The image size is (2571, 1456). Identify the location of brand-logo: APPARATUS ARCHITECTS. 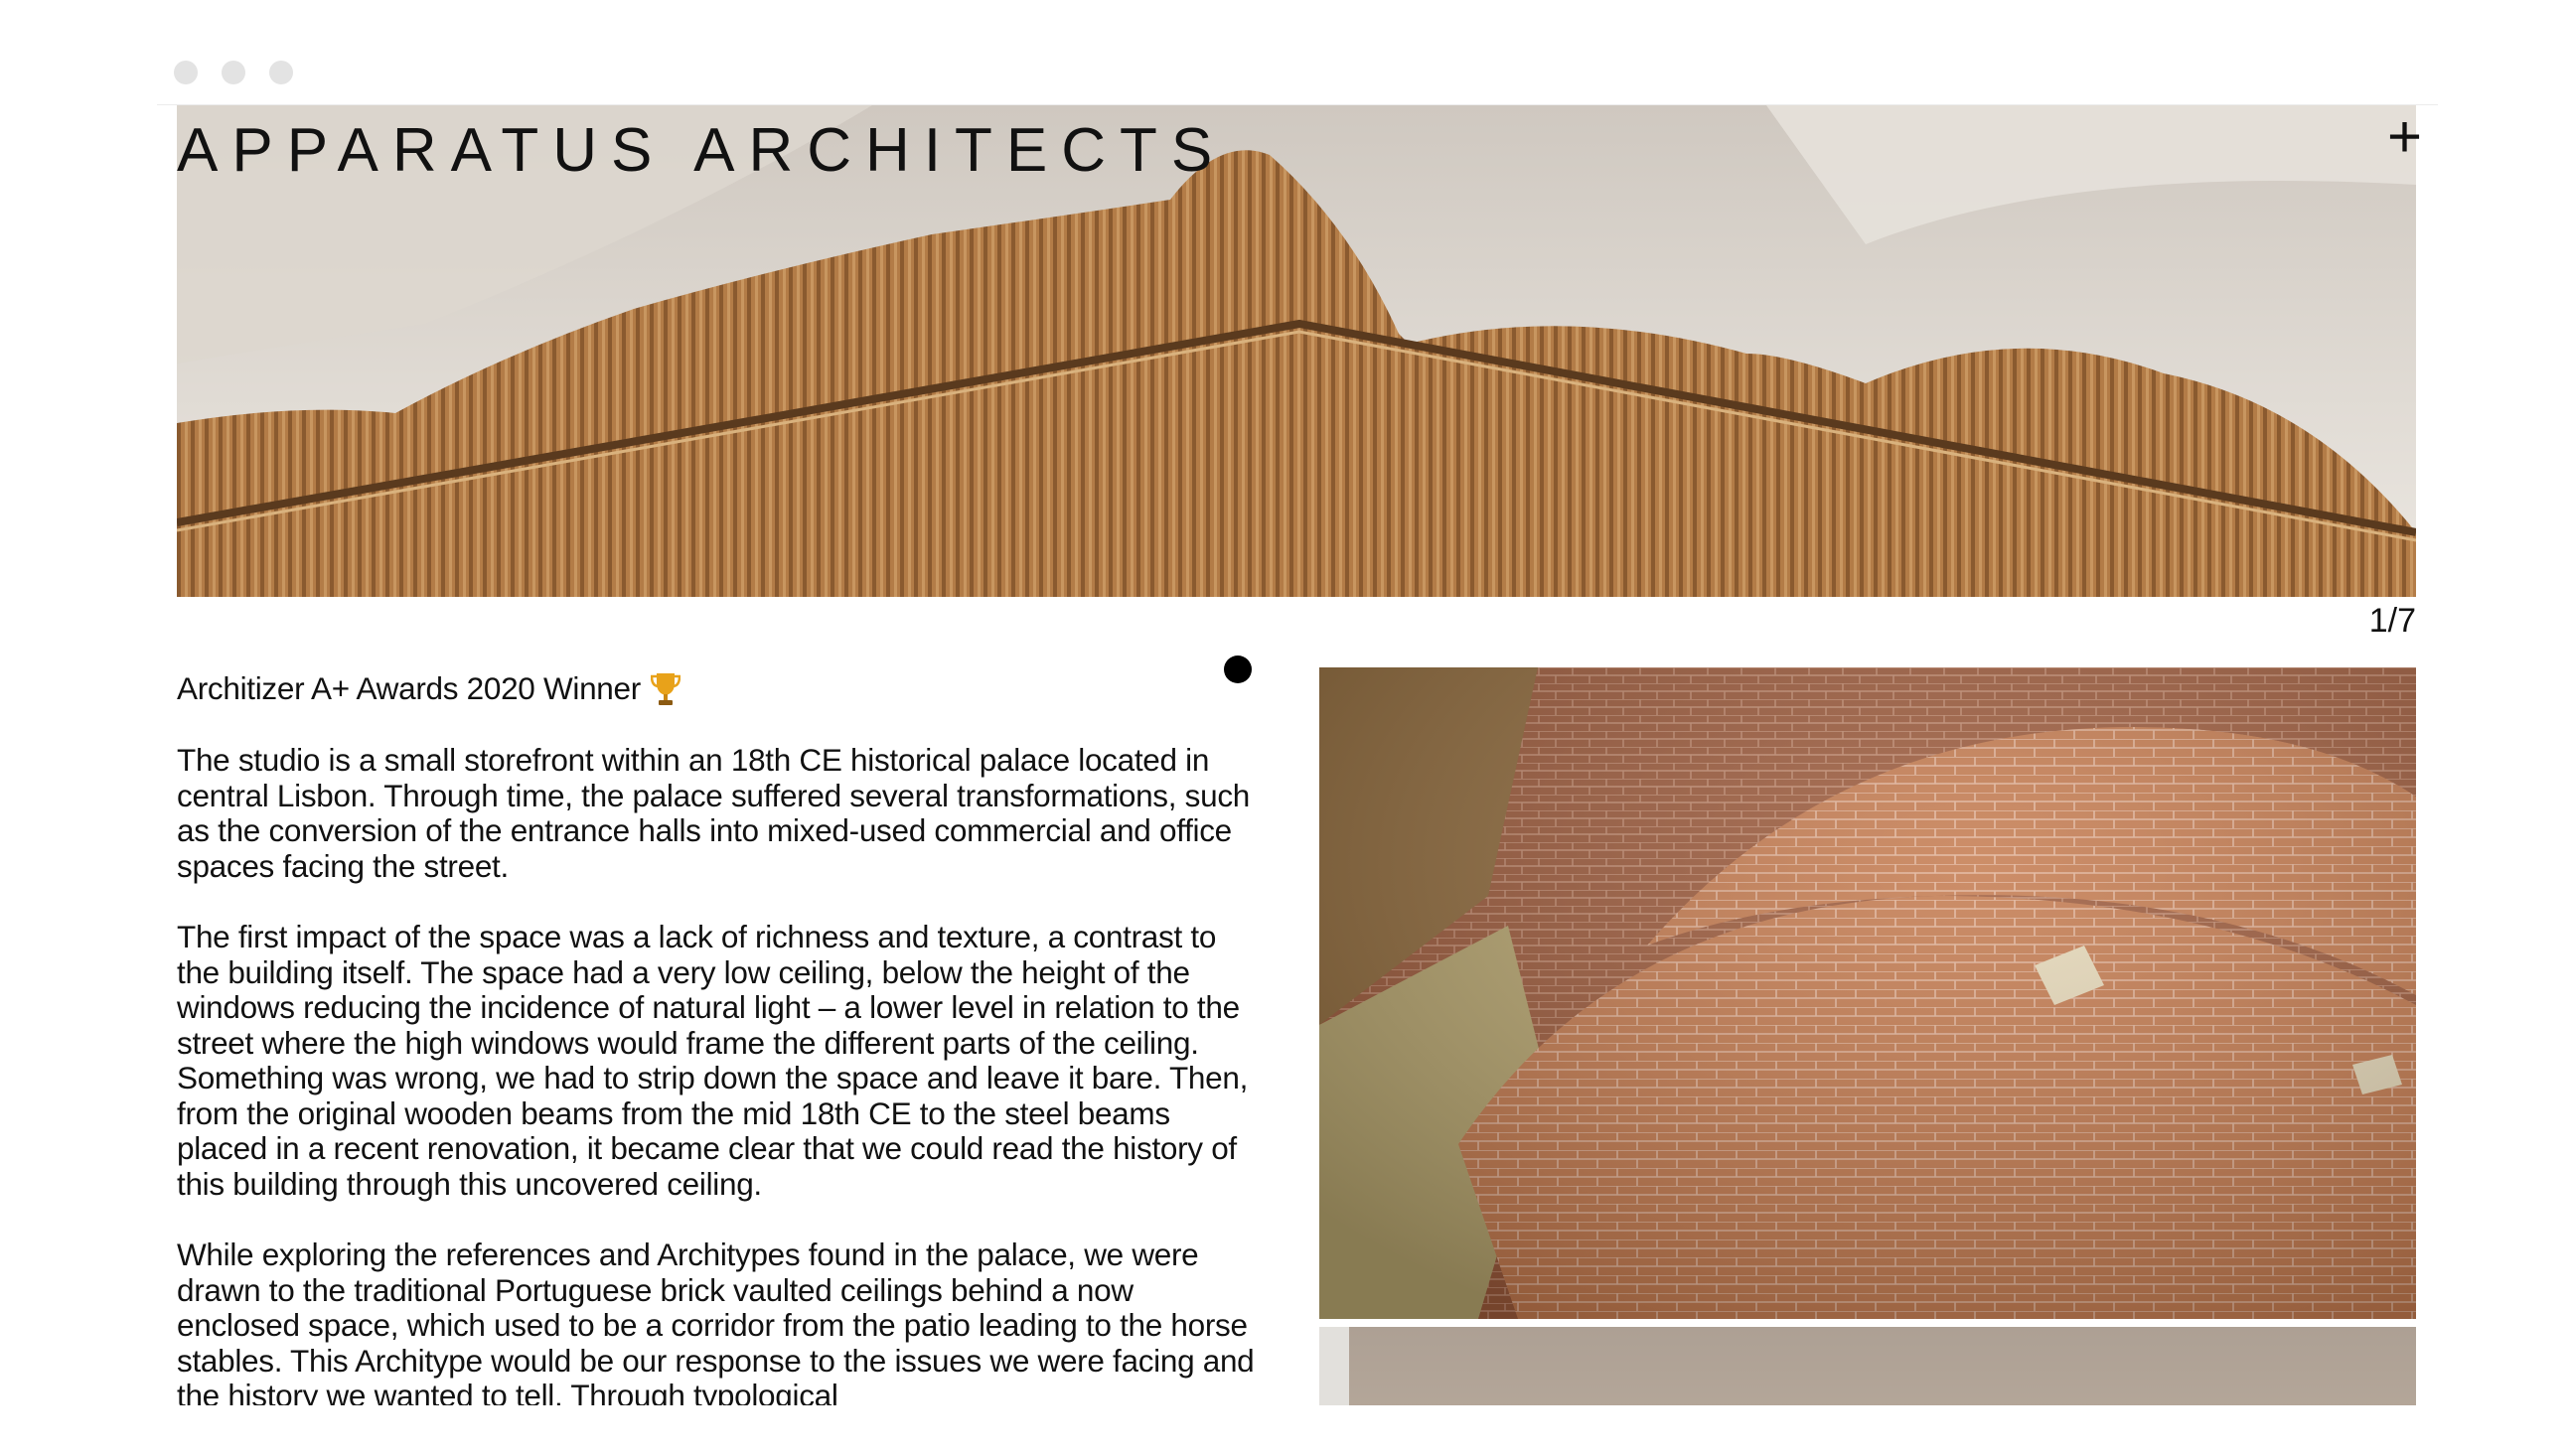
(701, 150).